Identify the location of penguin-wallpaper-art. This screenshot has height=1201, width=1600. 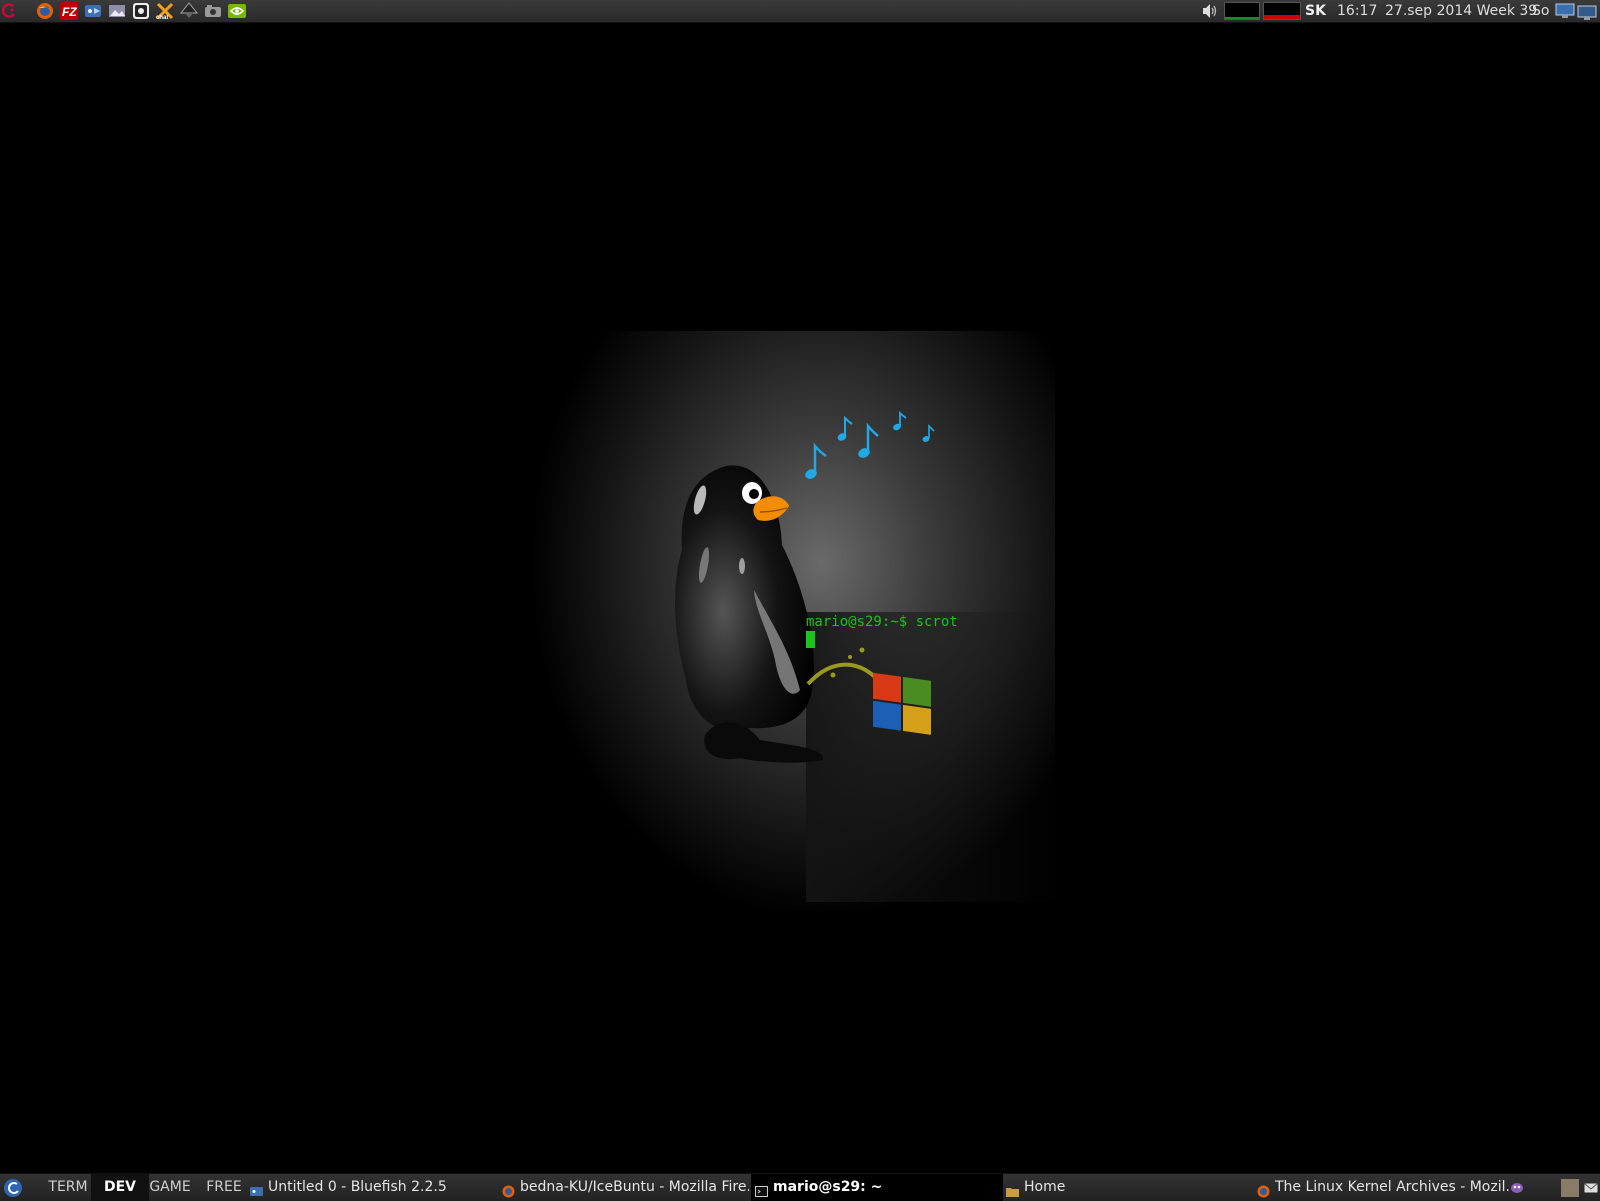
(805, 586).